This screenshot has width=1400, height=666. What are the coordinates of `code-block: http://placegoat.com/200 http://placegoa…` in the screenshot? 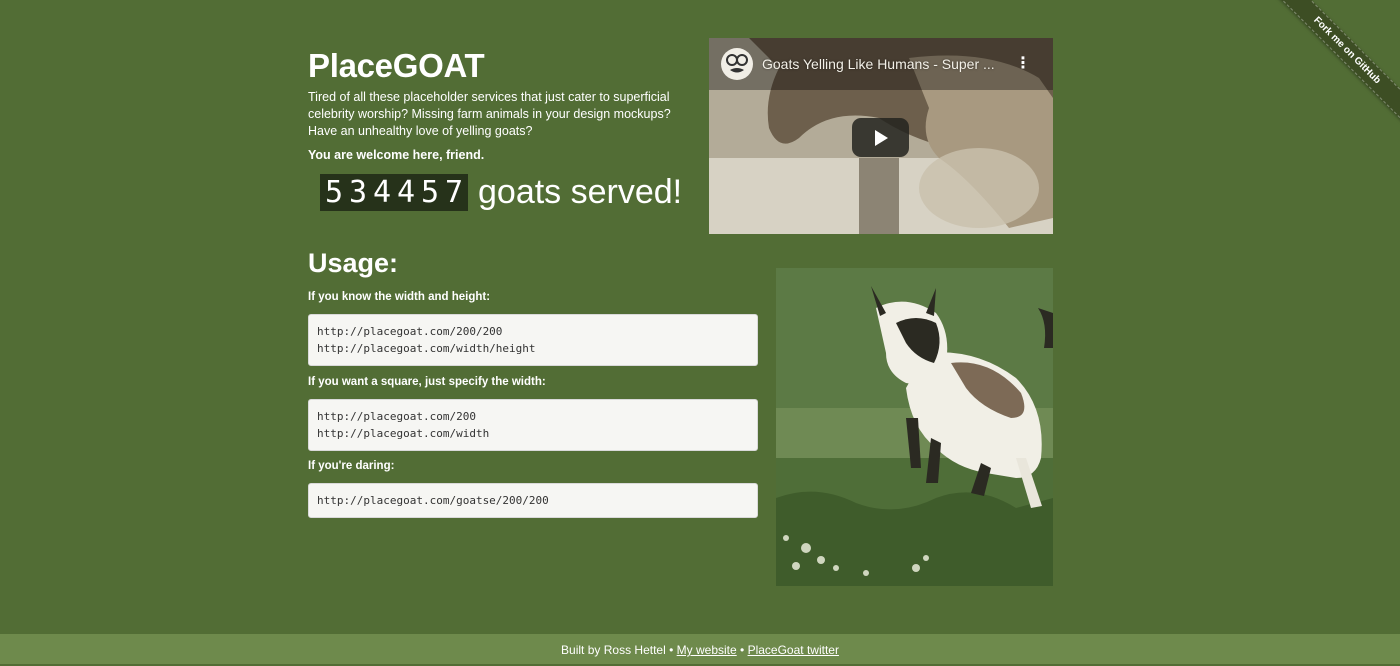 It's located at (533, 425).